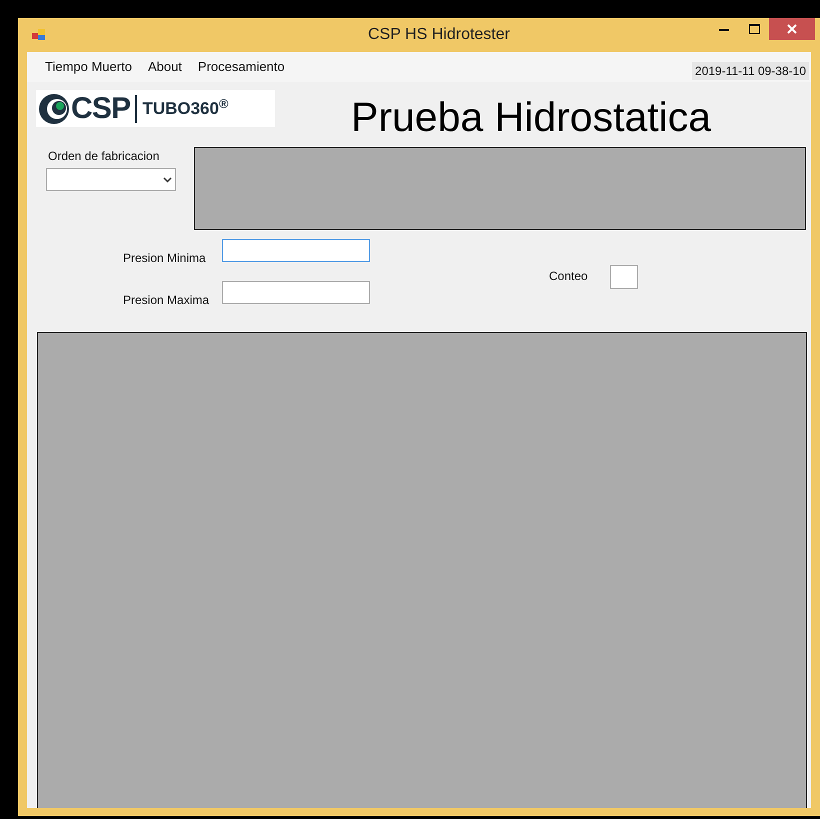  I want to click on close-button, so click(792, 29).